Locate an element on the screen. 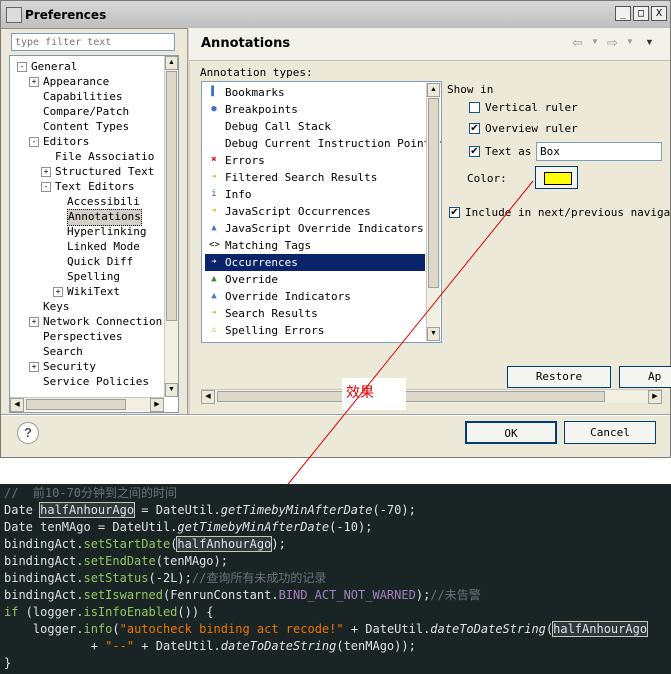  code-token: (logger. is located at coordinates (51, 612).